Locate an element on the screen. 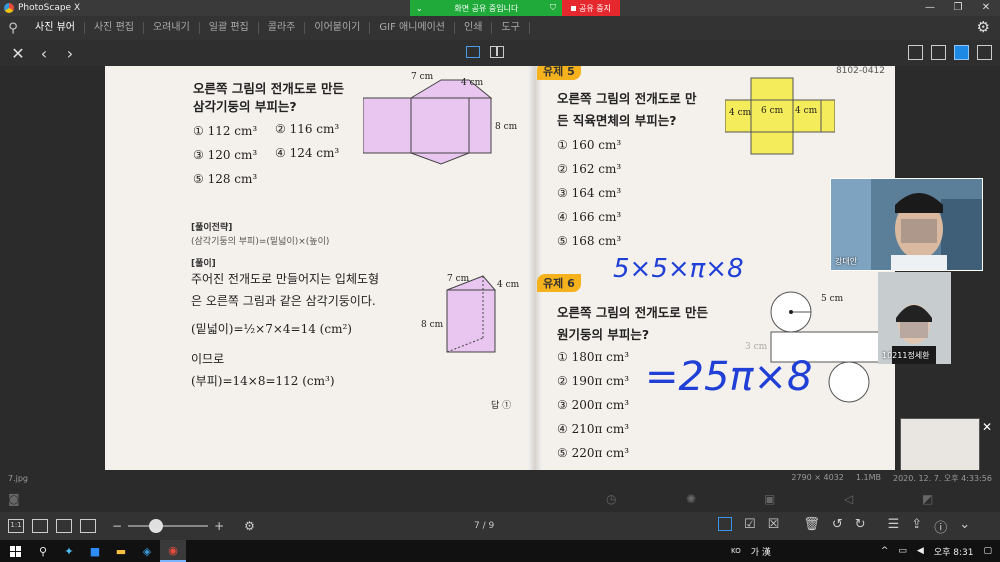 The height and width of the screenshot is (562, 1000). frame-icon: ▣ is located at coordinates (769, 499).